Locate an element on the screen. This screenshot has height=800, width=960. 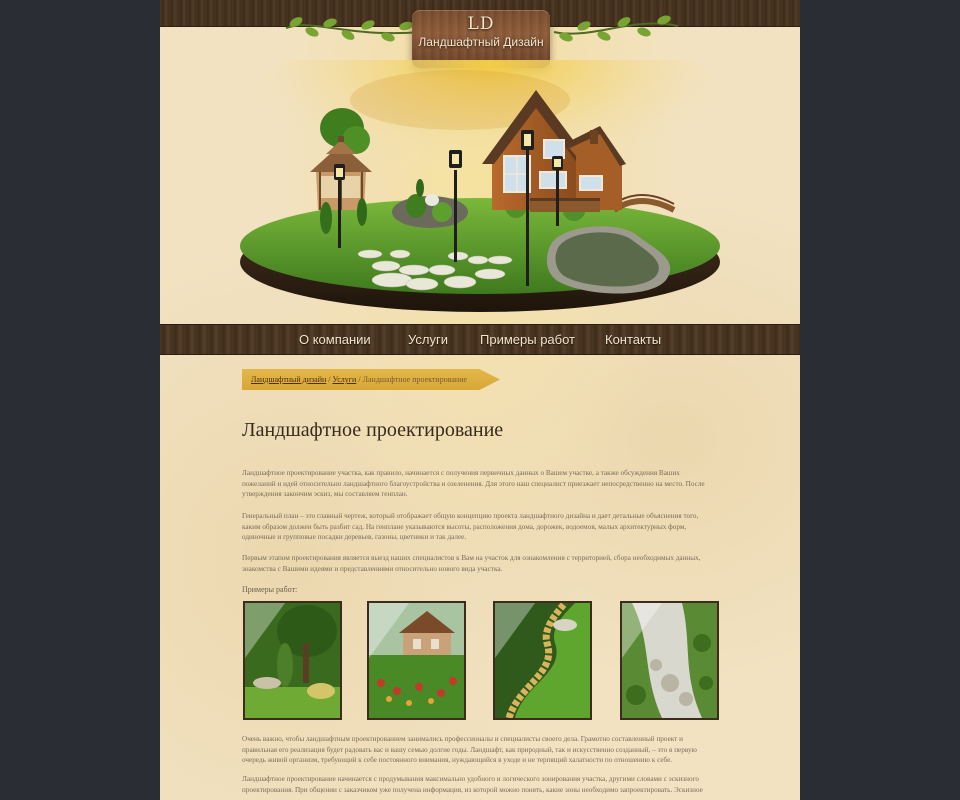
examples-label: Примеры работ: is located at coordinates (270, 589).